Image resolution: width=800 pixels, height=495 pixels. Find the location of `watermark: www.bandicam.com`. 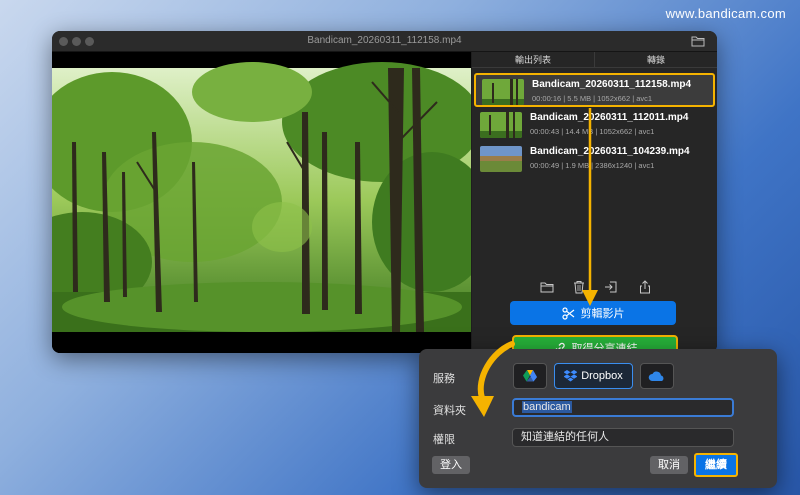

watermark: www.bandicam.com is located at coordinates (725, 13).